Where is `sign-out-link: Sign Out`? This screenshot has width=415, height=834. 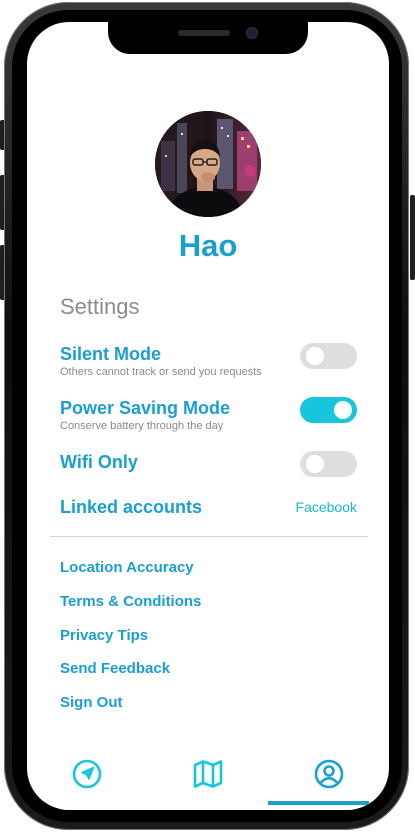
sign-out-link: Sign Out is located at coordinates (91, 702).